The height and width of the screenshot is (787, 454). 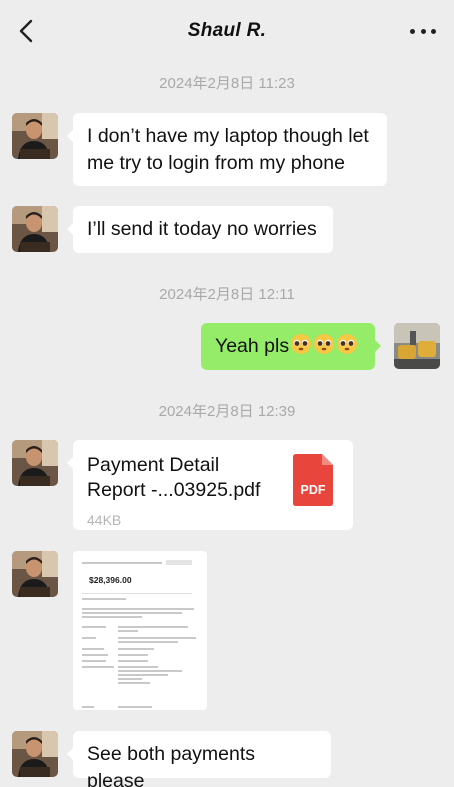 I want to click on message-bubble: I’ll send it today no worries, so click(x=200, y=229).